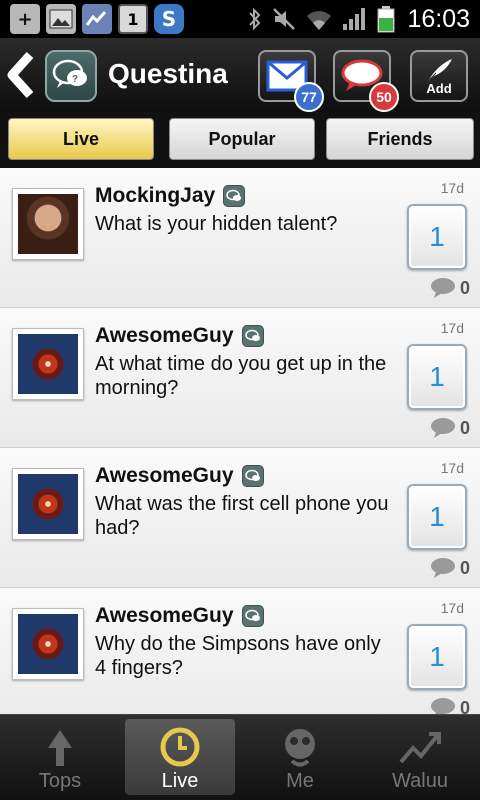  What do you see at coordinates (284, 19) in the screenshot?
I see `mute-icon` at bounding box center [284, 19].